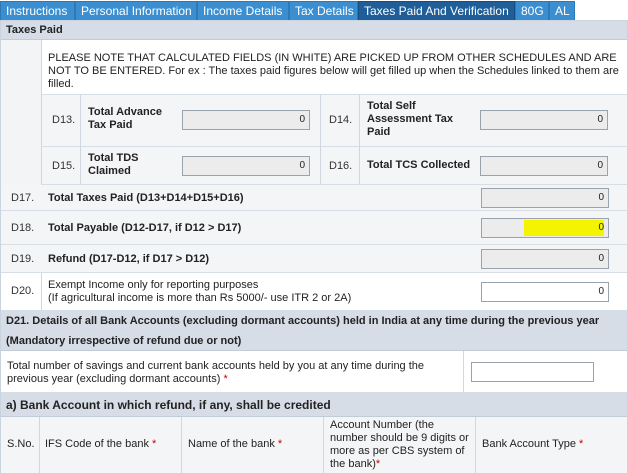 The height and width of the screenshot is (473, 628). I want to click on field-d17: 0, so click(545, 198).